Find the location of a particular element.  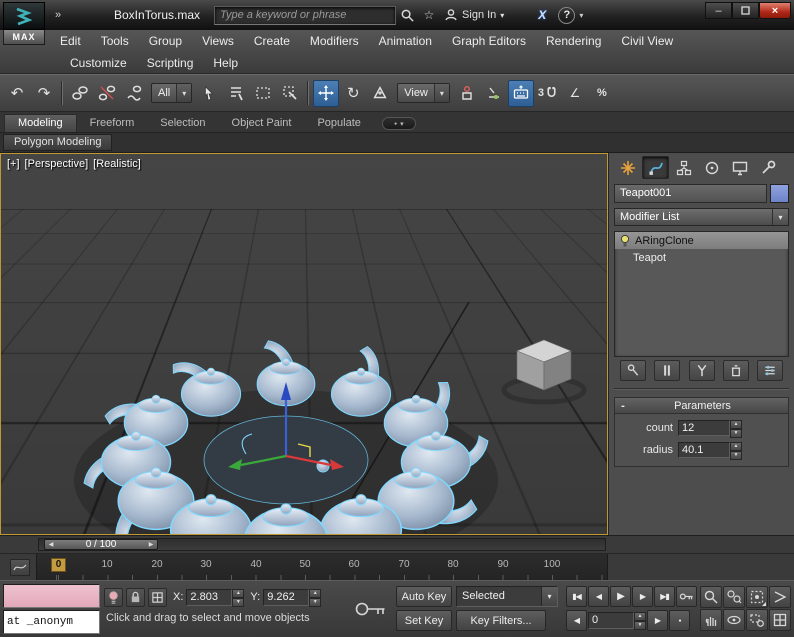

window-crossing-toggle is located at coordinates (290, 93).